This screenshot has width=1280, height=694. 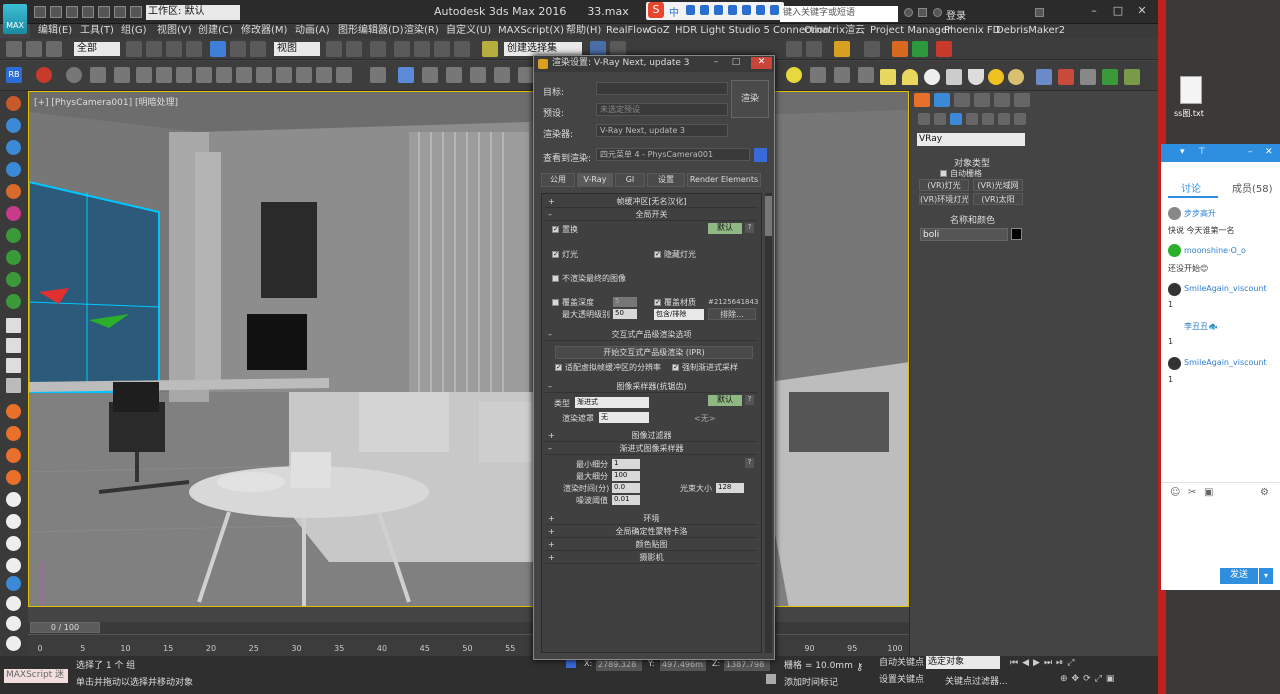 I want to click on fp-plugin-icon, so click(x=900, y=49).